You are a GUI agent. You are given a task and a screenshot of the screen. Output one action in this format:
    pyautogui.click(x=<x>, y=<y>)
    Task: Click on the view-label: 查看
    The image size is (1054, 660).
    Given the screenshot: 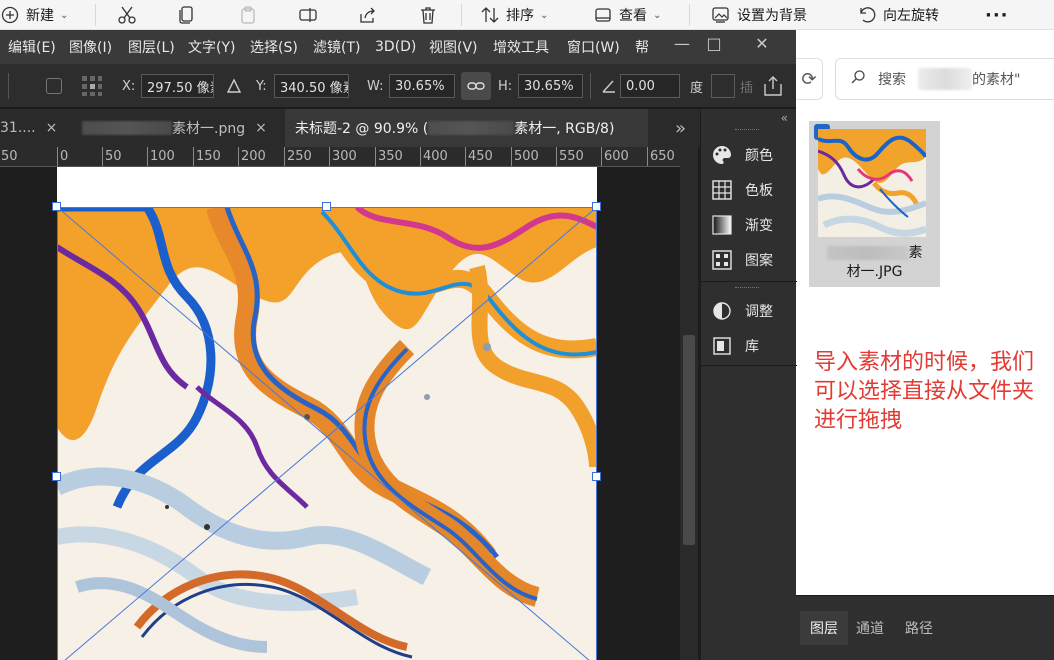 What is the action you would take?
    pyautogui.click(x=633, y=16)
    